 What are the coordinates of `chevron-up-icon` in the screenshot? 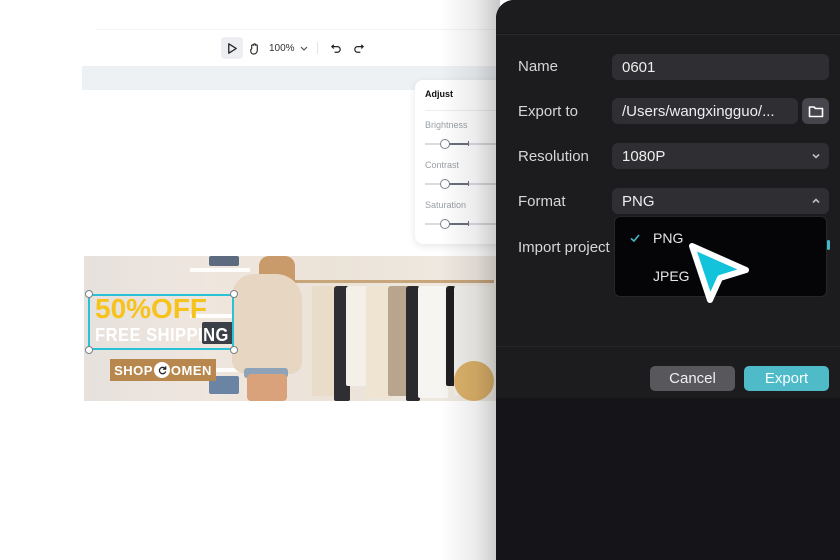 It's located at (816, 201).